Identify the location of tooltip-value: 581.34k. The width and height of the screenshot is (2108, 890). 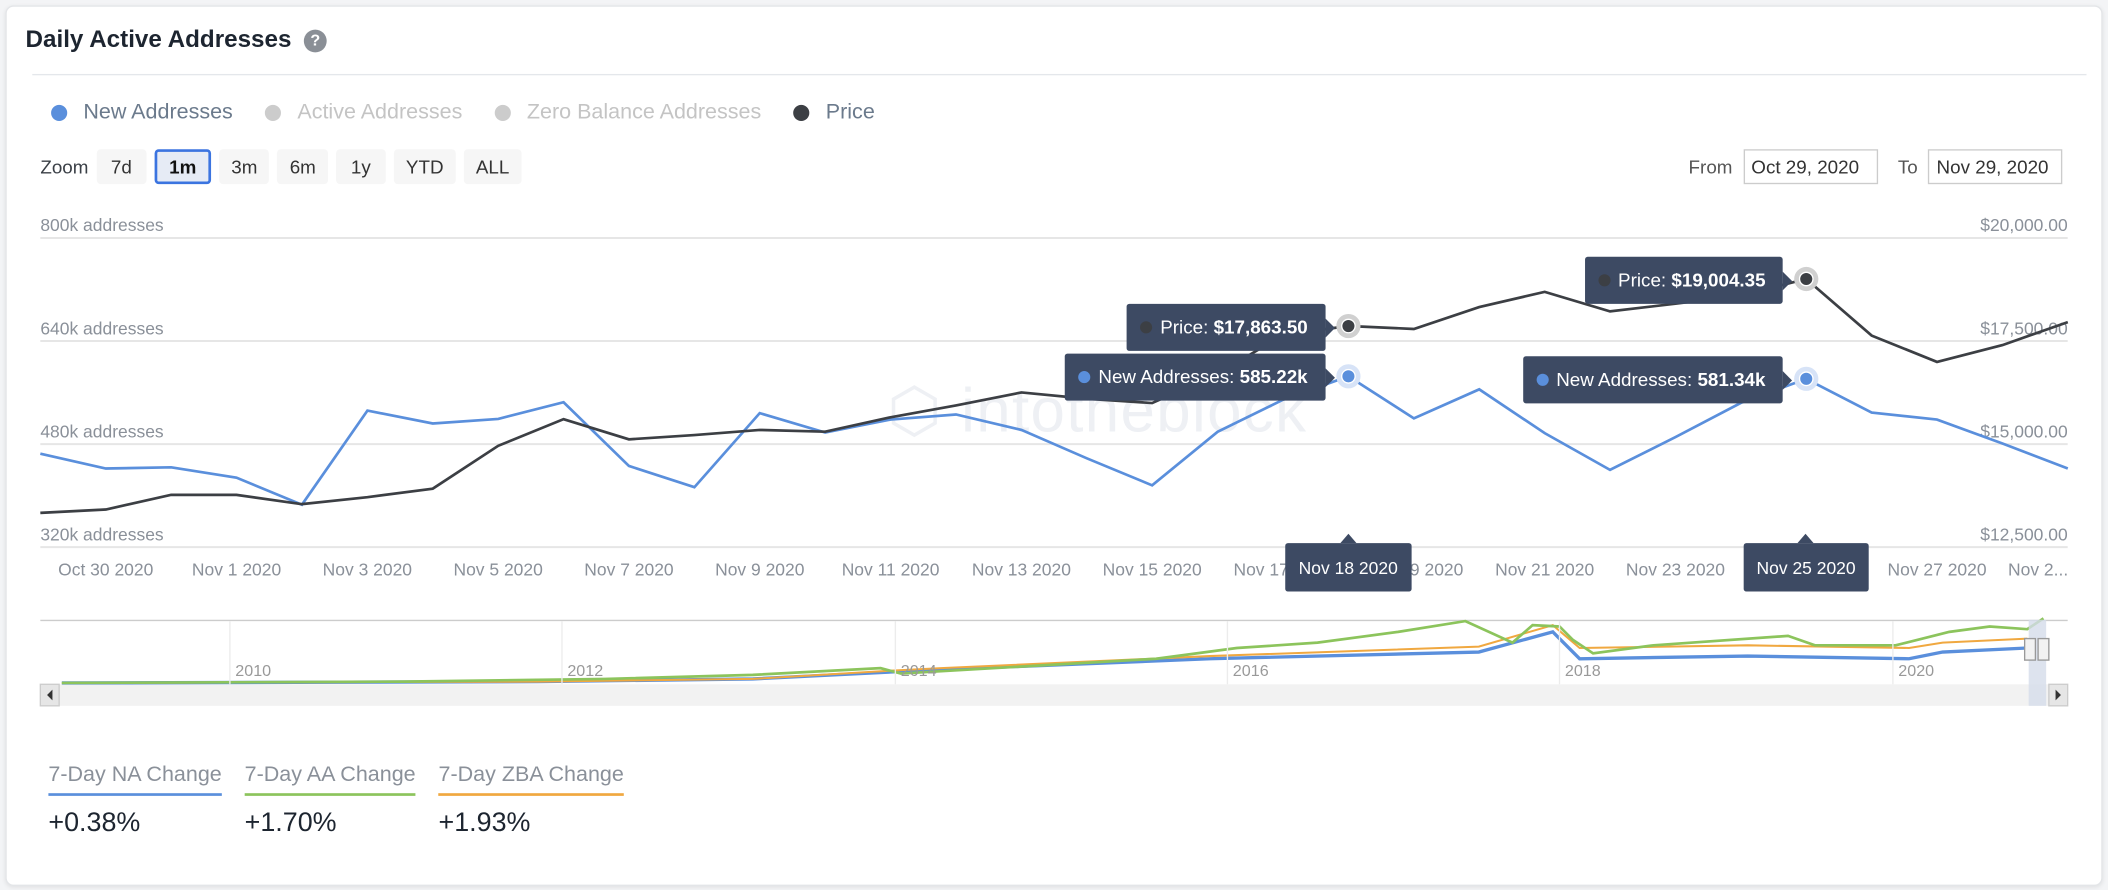
(1731, 379).